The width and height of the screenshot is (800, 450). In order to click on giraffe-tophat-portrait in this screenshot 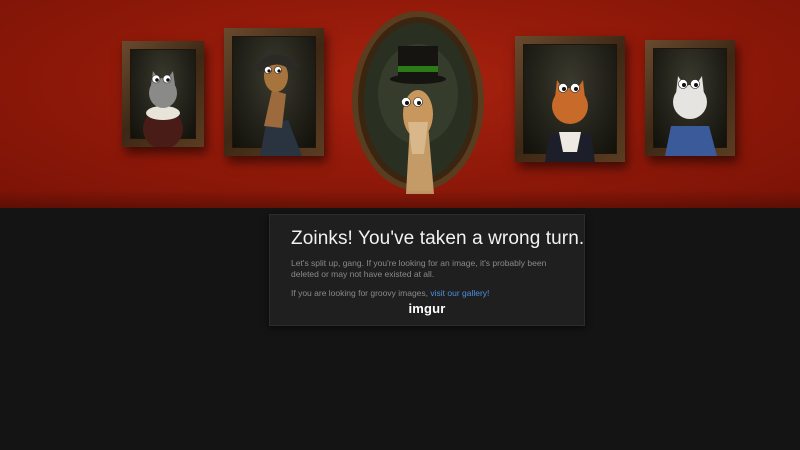, I will do `click(418, 99)`.